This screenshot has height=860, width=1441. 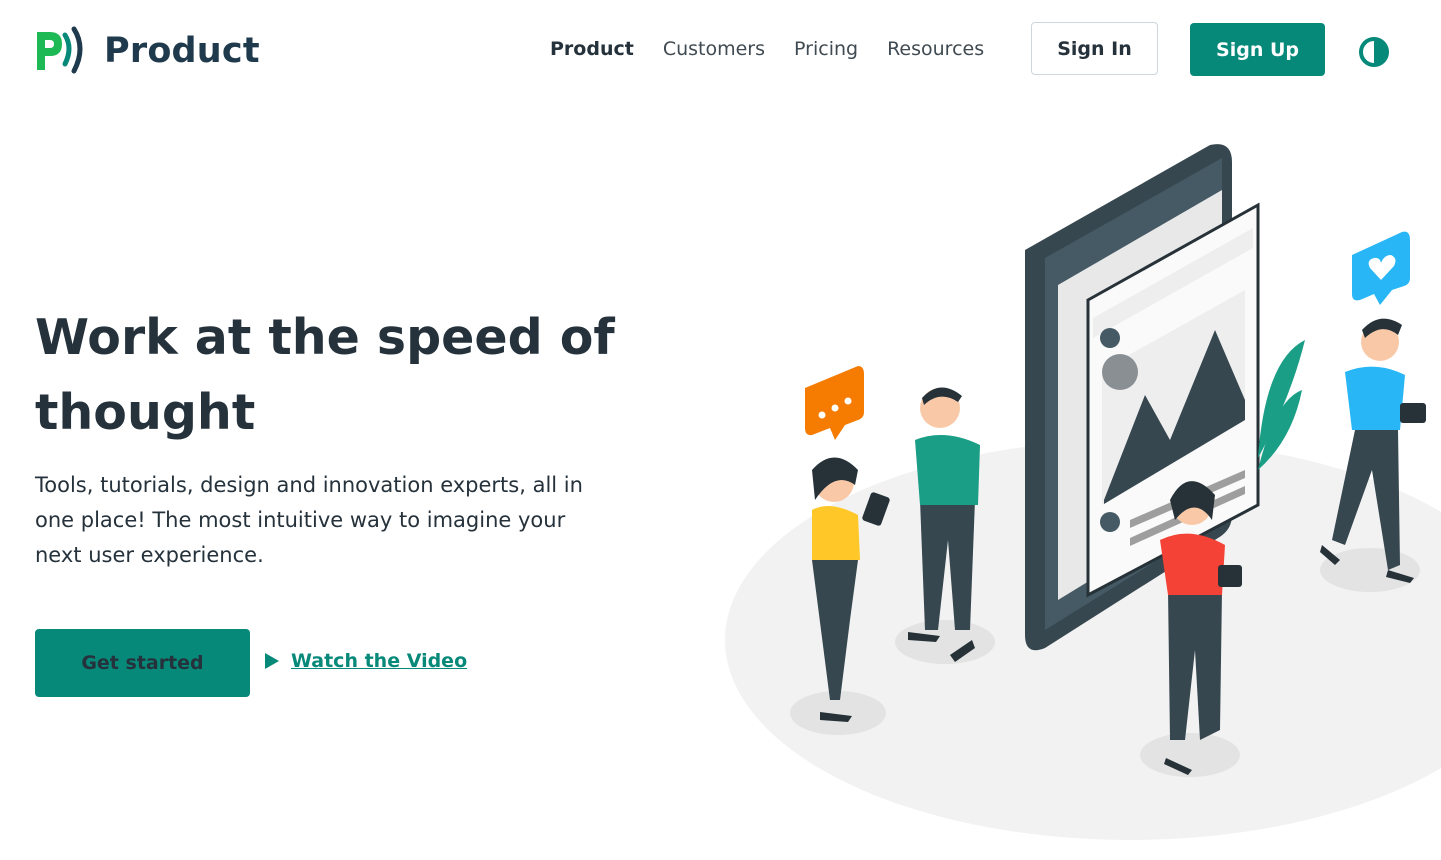 I want to click on logo-text: Product, so click(x=182, y=51).